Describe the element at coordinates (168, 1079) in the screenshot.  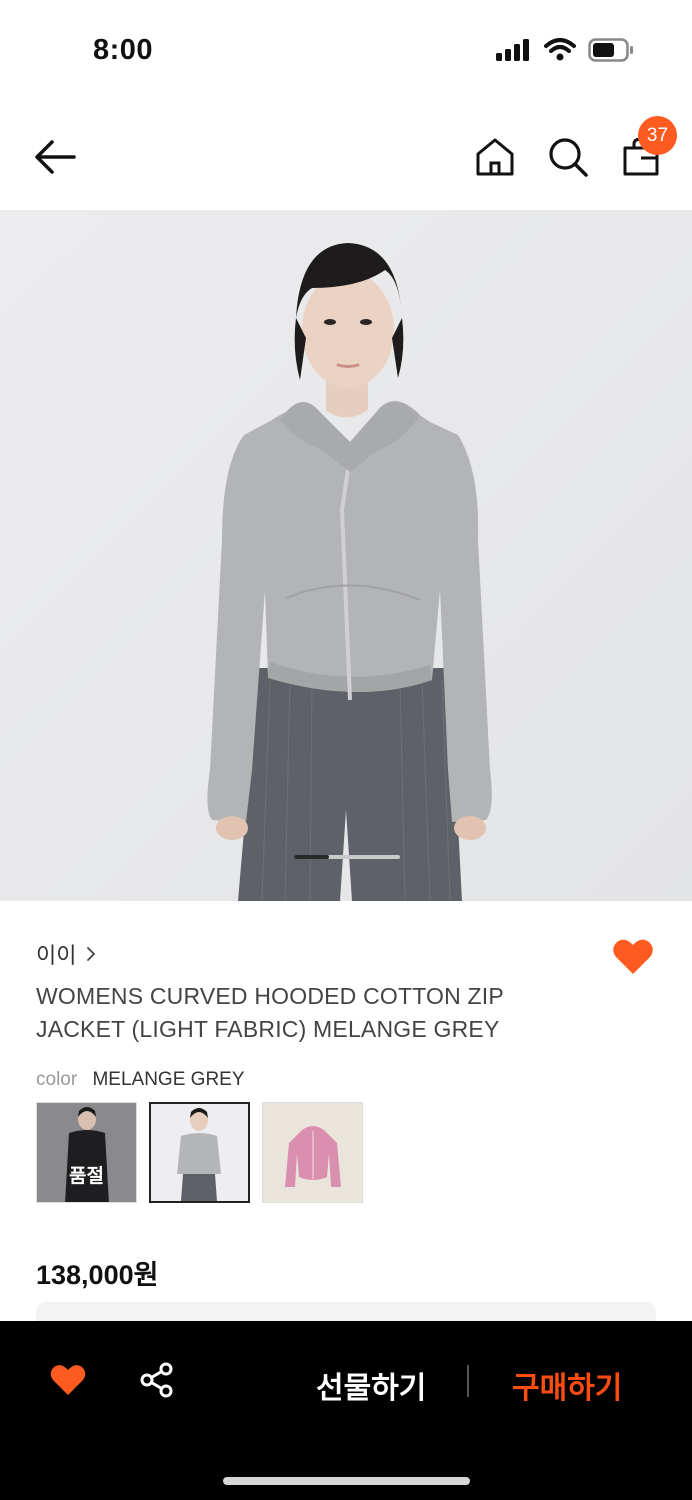
I see `color-value: MELANGE GREY` at that location.